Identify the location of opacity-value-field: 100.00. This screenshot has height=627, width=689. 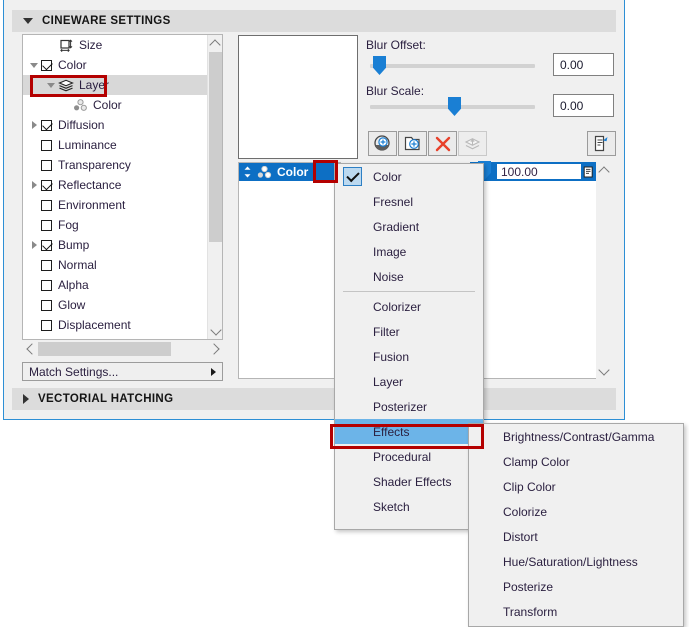
(543, 171).